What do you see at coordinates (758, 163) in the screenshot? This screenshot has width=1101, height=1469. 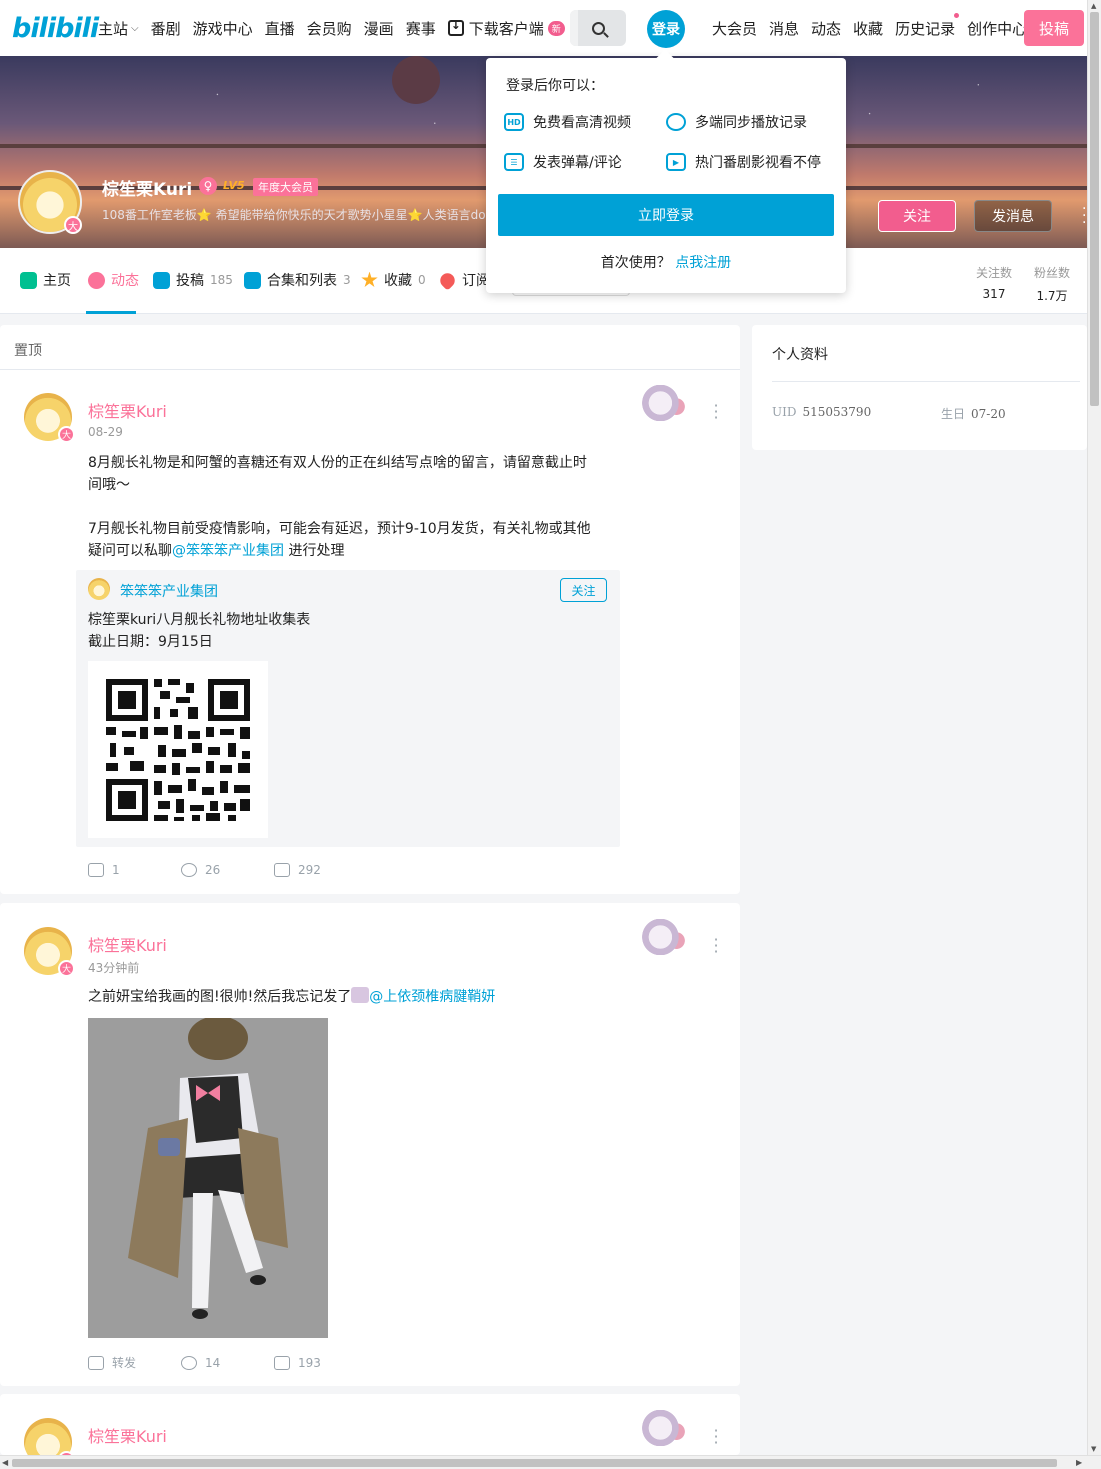 I see `perk-label: 热门番剧影视看不停` at bounding box center [758, 163].